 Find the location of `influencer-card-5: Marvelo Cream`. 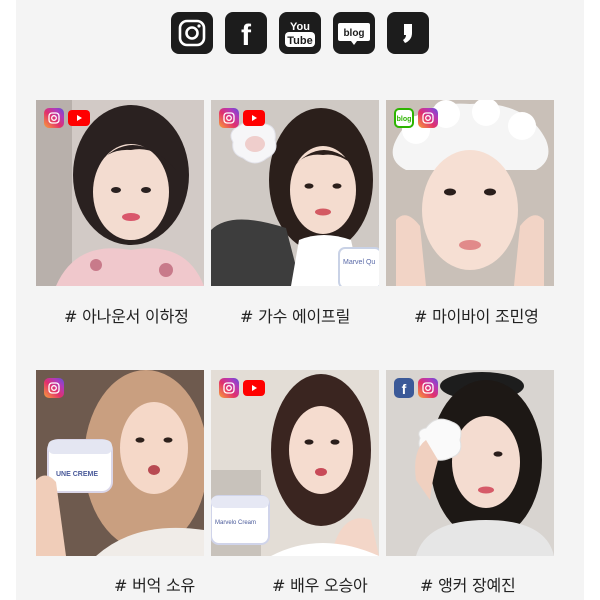

influencer-card-5: Marvelo Cream is located at coordinates (295, 463).